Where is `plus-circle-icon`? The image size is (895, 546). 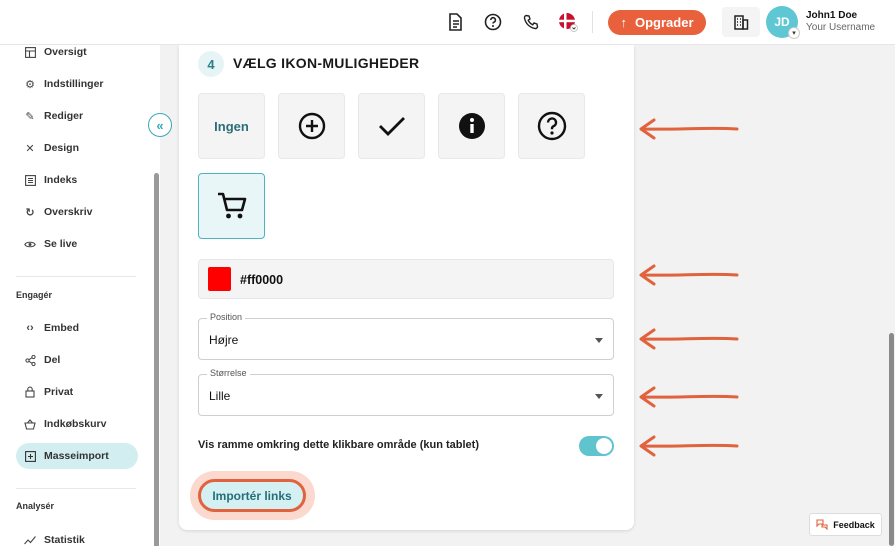
plus-circle-icon is located at coordinates (311, 126).